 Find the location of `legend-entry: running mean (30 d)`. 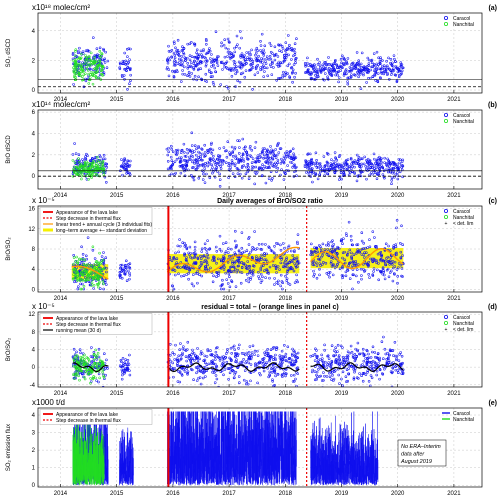

legend-entry: running mean (30 d) is located at coordinates (78, 331).